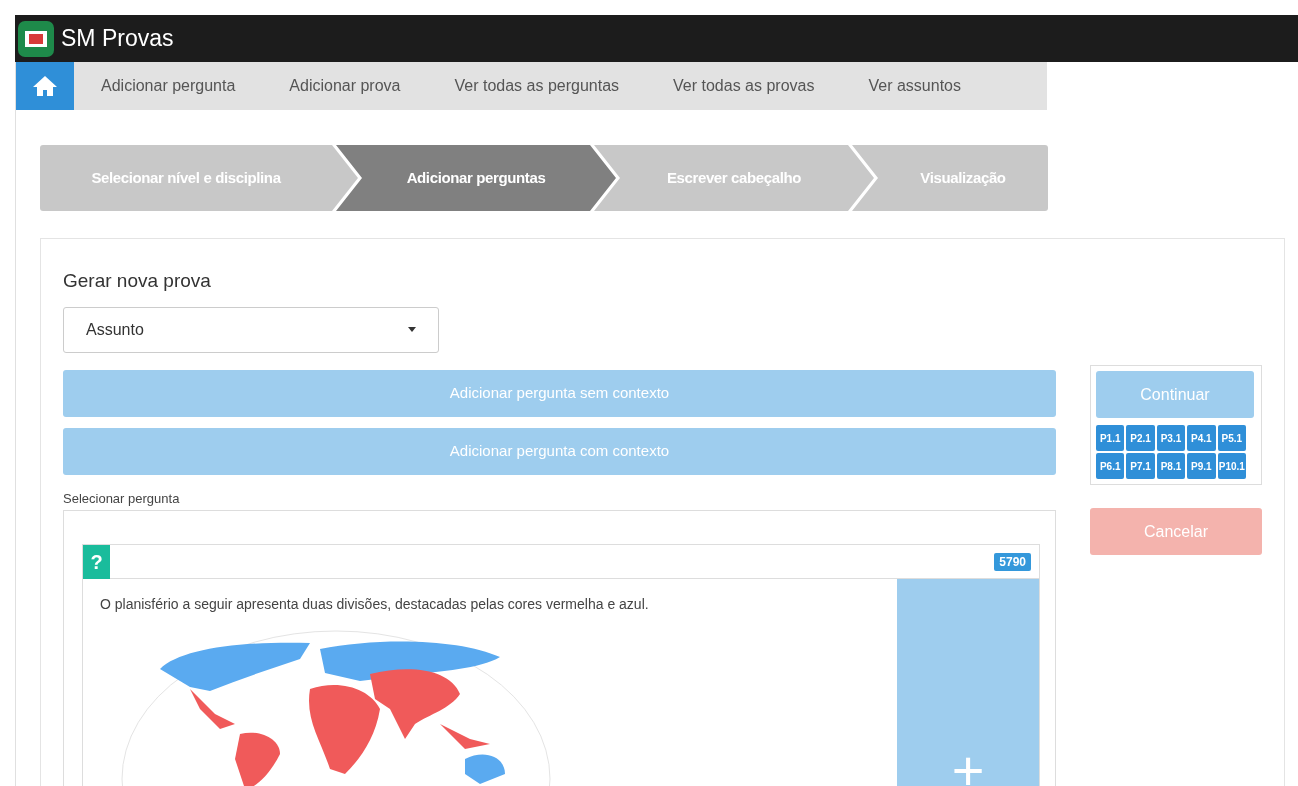  What do you see at coordinates (412, 329) in the screenshot?
I see `caret-icon` at bounding box center [412, 329].